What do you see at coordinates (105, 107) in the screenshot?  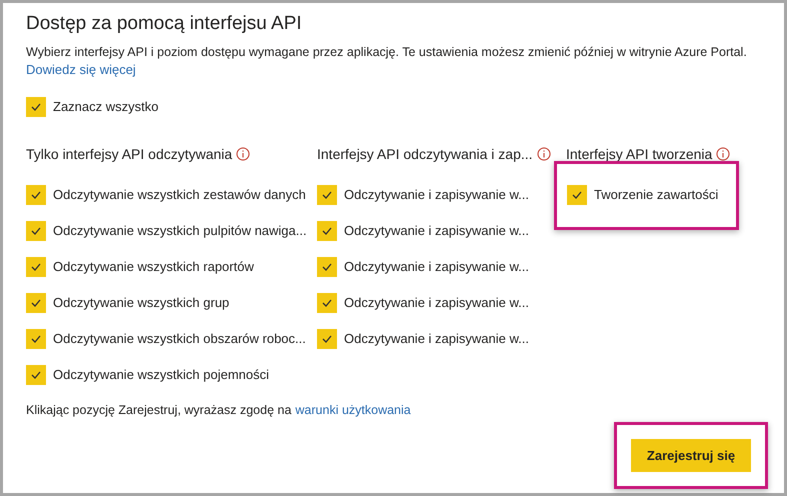 I see `checkbox-label: Zaznacz wszystko` at bounding box center [105, 107].